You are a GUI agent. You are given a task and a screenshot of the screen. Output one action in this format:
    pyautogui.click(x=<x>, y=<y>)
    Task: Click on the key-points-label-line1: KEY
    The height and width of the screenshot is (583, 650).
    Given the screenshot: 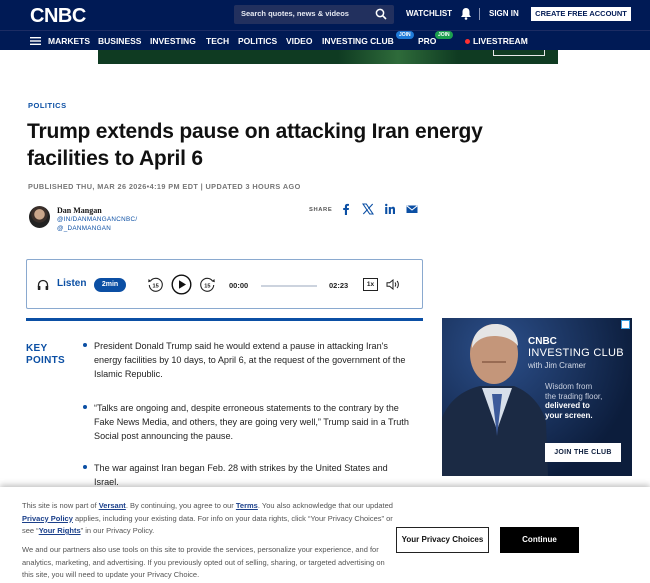 What is the action you would take?
    pyautogui.click(x=37, y=348)
    